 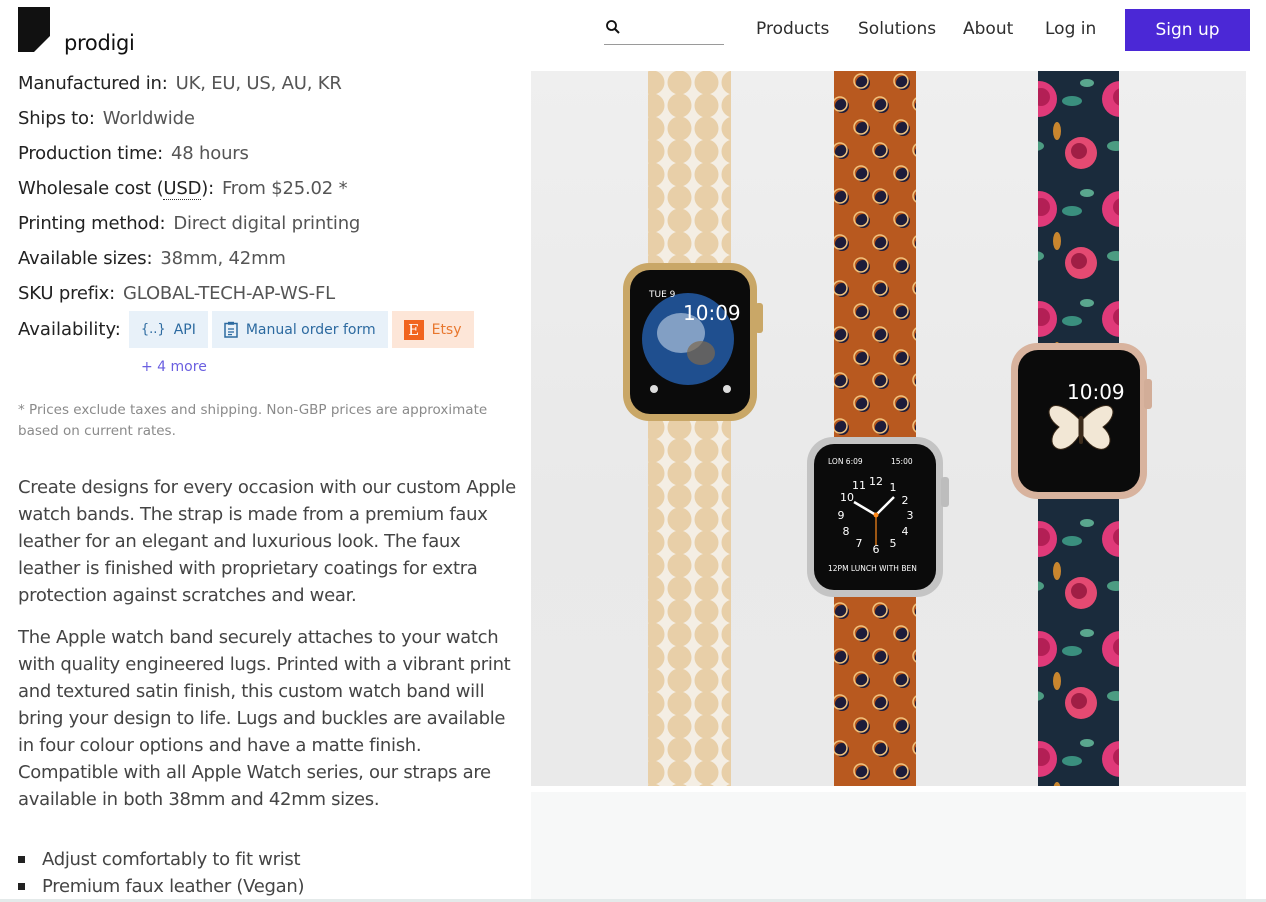 What do you see at coordinates (229, 293) in the screenshot?
I see `spec-value: GLOBAL-TECH-AP-WS-FL` at bounding box center [229, 293].